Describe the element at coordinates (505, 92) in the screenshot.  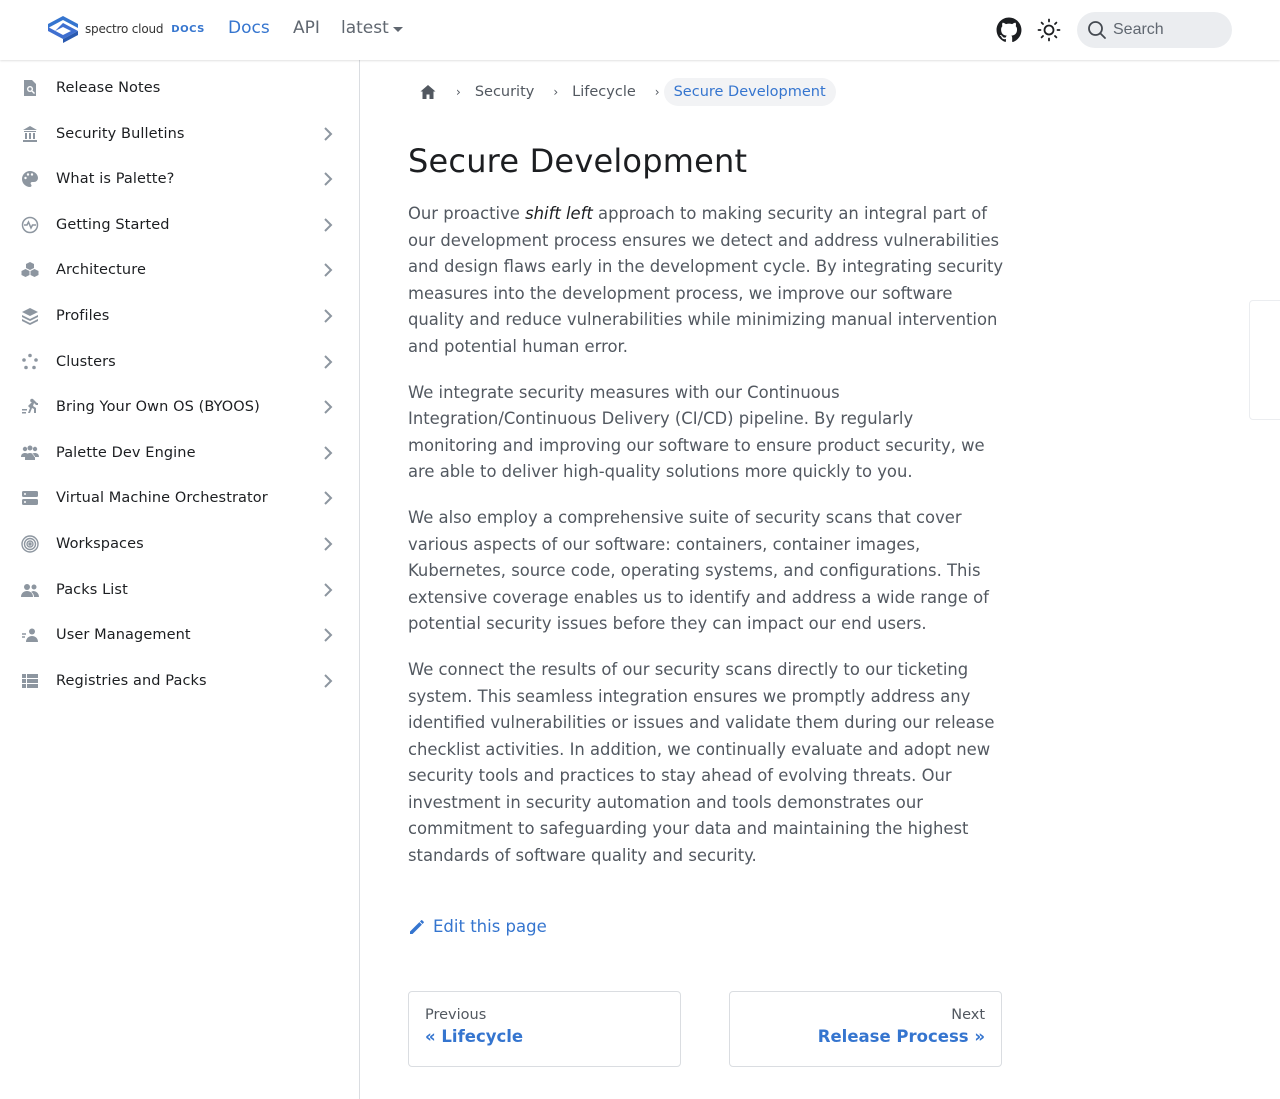
I see `breadcrumb-item-security: Security` at that location.